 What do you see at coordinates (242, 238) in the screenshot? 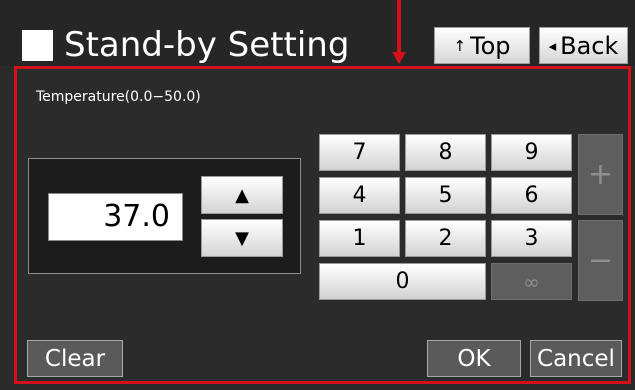
I see `decrement-button: ▼` at bounding box center [242, 238].